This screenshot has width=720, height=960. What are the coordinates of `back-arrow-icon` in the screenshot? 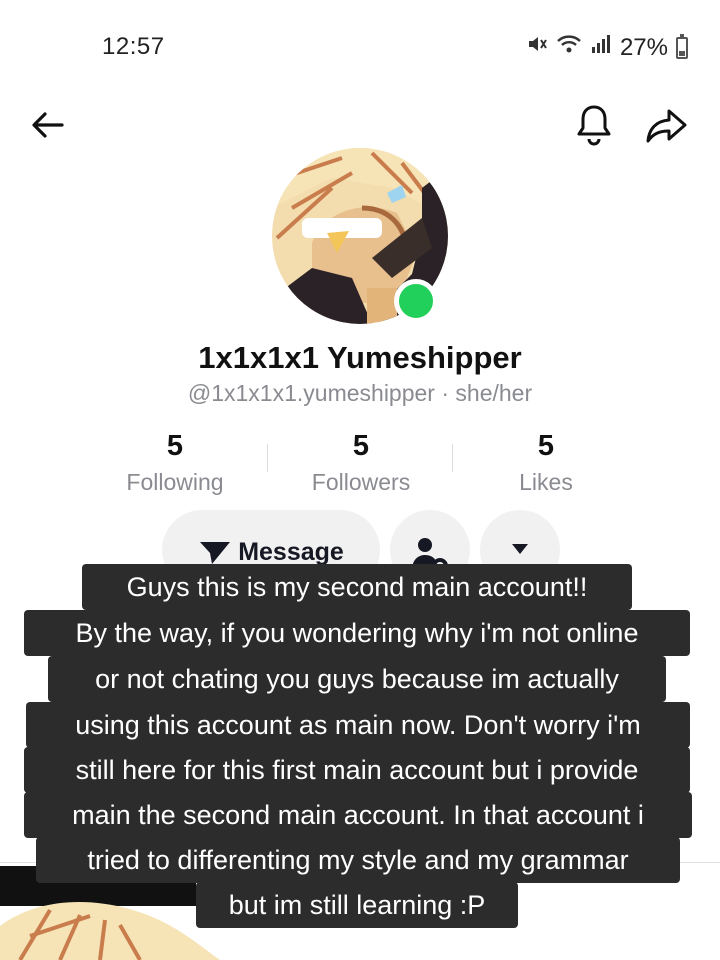 It's located at (48, 125).